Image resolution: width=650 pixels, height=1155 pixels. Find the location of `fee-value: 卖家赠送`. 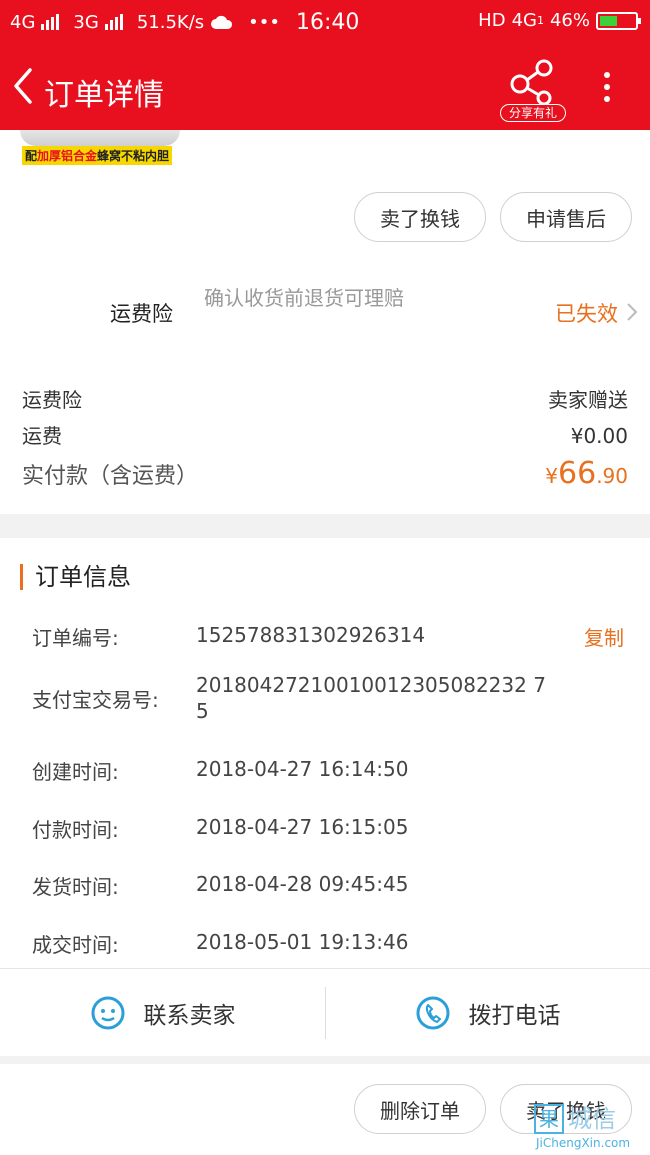

fee-value: 卖家赠送 is located at coordinates (588, 400).